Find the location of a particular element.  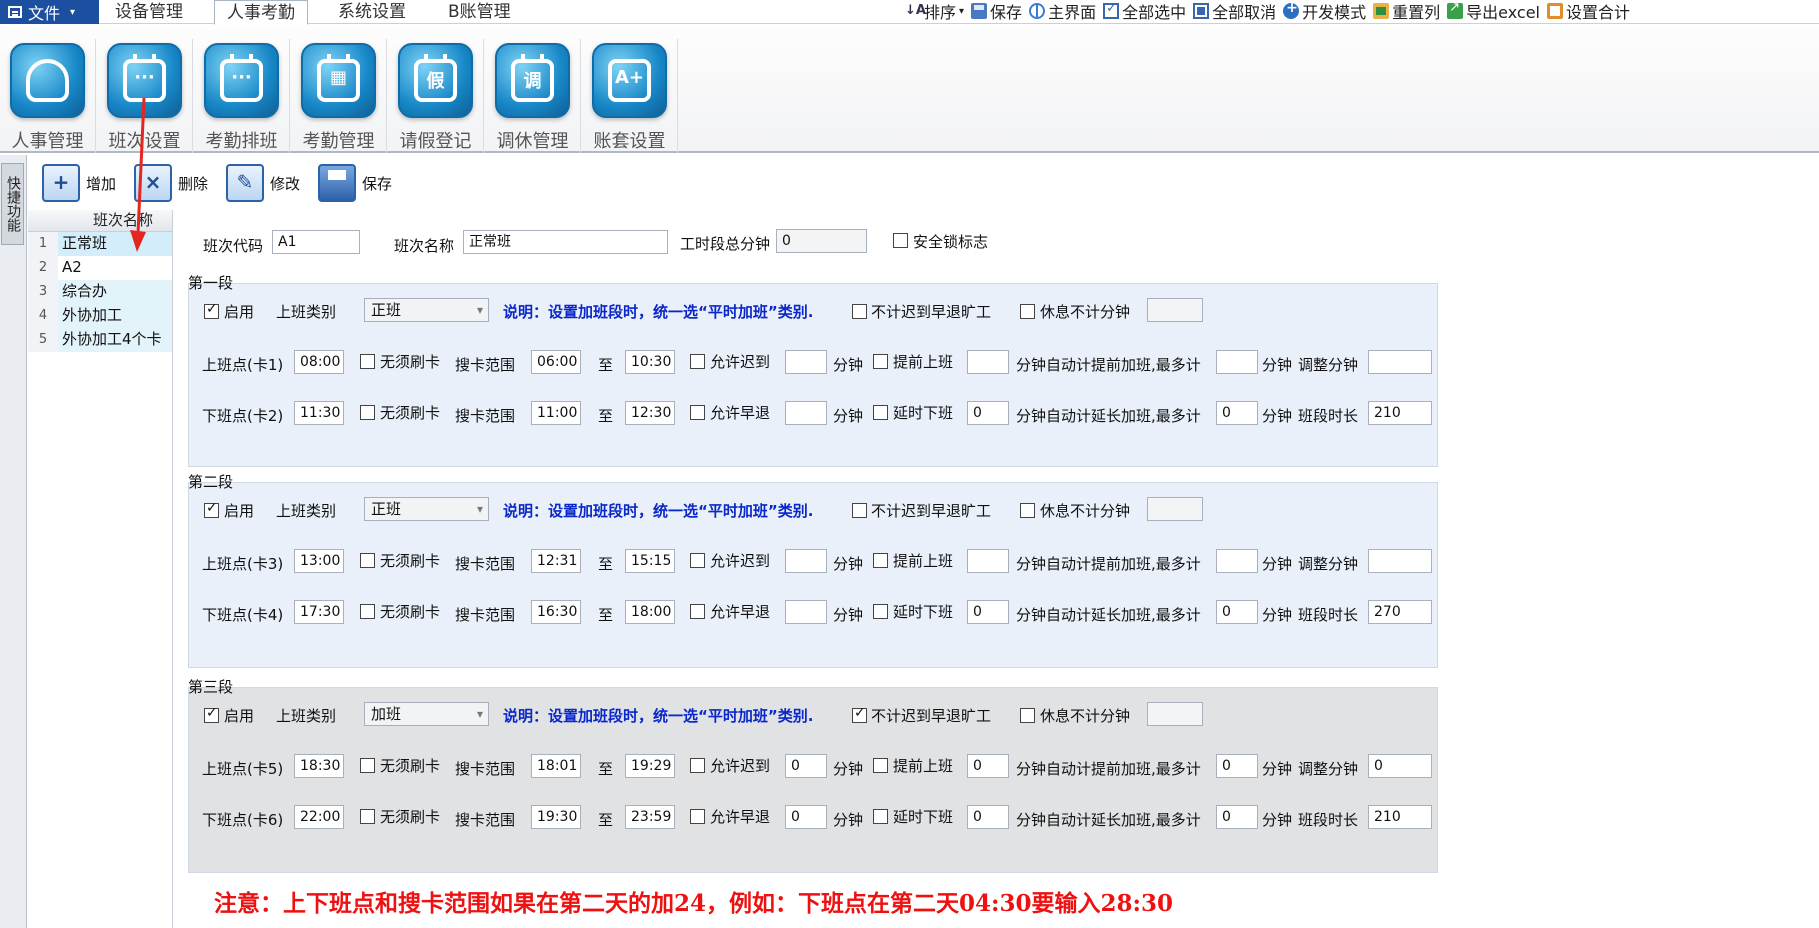

swipe-range-from-field: 06:00 is located at coordinates (556, 362).